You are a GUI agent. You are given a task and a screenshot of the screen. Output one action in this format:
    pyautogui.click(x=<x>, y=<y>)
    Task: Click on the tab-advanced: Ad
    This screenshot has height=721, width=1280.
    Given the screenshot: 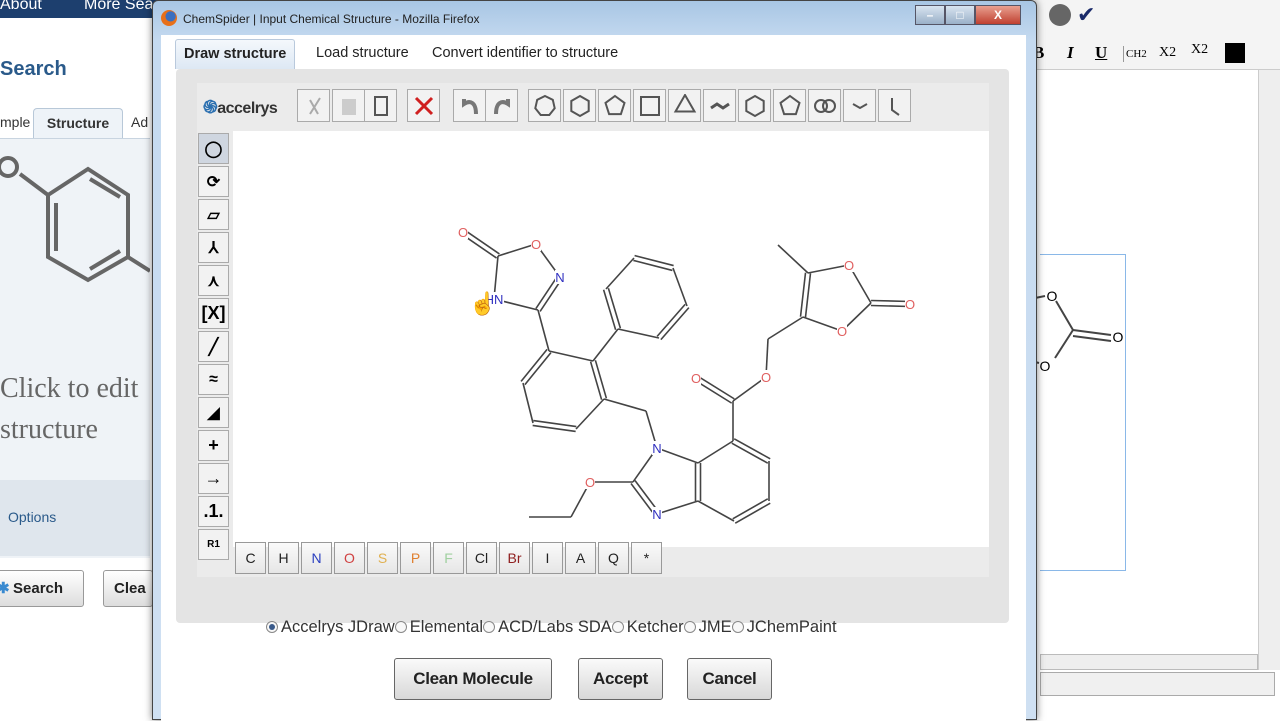 What is the action you would take?
    pyautogui.click(x=139, y=123)
    